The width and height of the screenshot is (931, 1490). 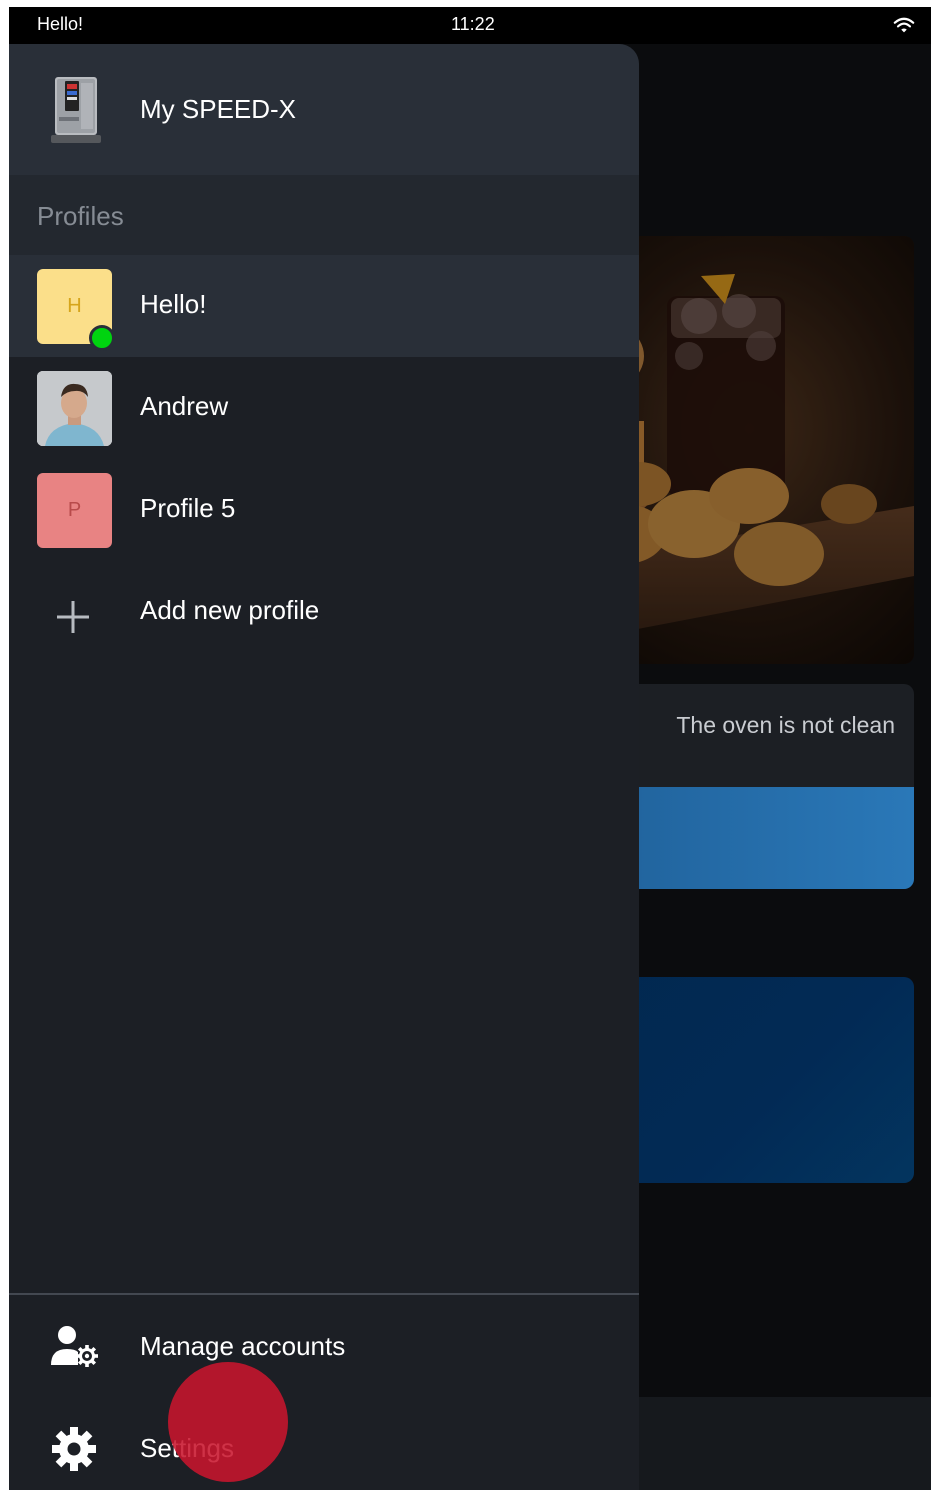 What do you see at coordinates (74, 306) in the screenshot?
I see `avatar-initial: H` at bounding box center [74, 306].